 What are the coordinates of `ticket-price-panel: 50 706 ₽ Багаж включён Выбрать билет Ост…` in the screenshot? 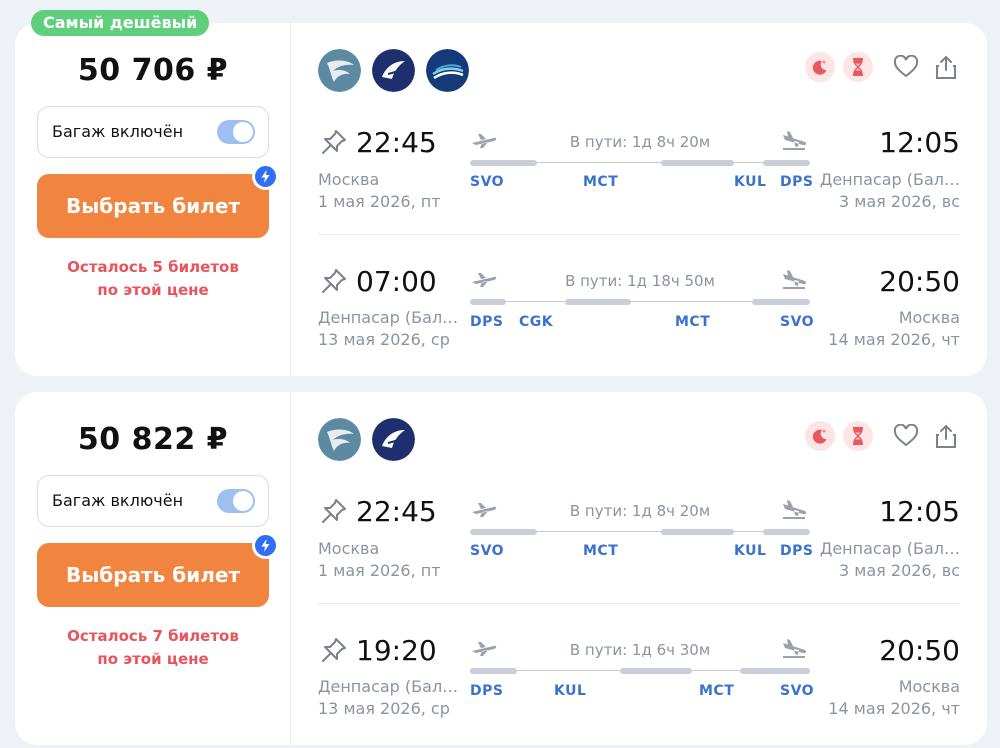 It's located at (153, 199).